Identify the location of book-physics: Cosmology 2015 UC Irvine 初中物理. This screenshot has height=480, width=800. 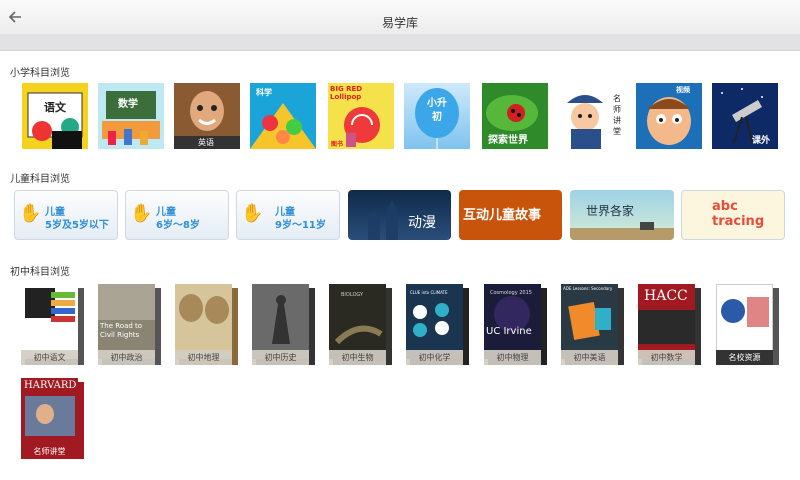
(515, 324).